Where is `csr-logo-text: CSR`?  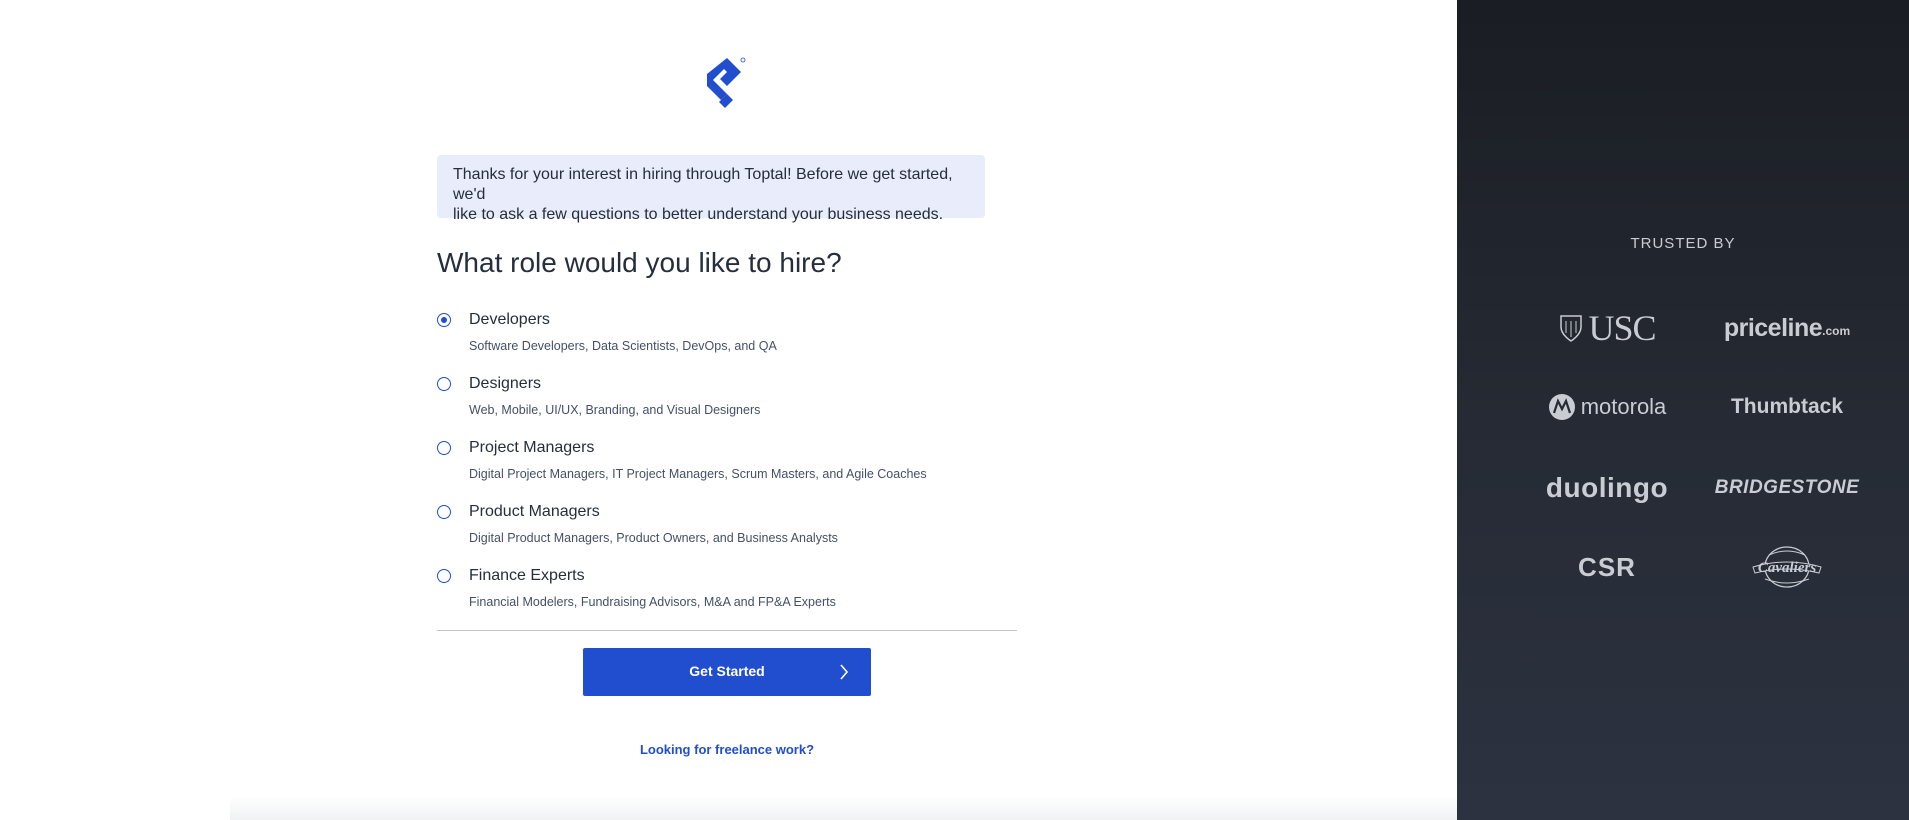
csr-logo-text: CSR is located at coordinates (1607, 566).